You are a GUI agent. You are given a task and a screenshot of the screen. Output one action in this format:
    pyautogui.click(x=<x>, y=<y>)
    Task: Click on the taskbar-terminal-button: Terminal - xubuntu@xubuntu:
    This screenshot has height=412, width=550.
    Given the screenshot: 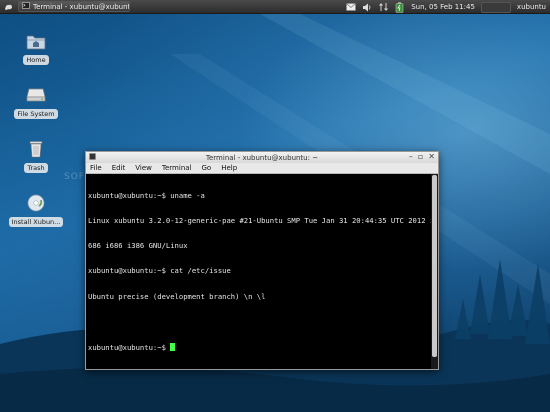 What is the action you would take?
    pyautogui.click(x=74, y=6)
    